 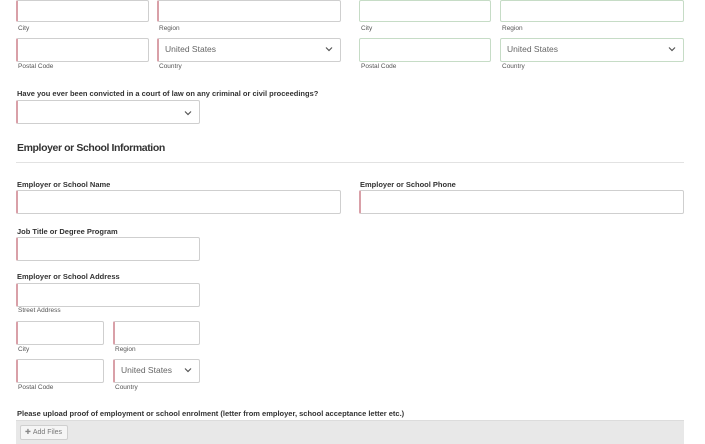 What do you see at coordinates (156, 333) in the screenshot?
I see `employer-region-input` at bounding box center [156, 333].